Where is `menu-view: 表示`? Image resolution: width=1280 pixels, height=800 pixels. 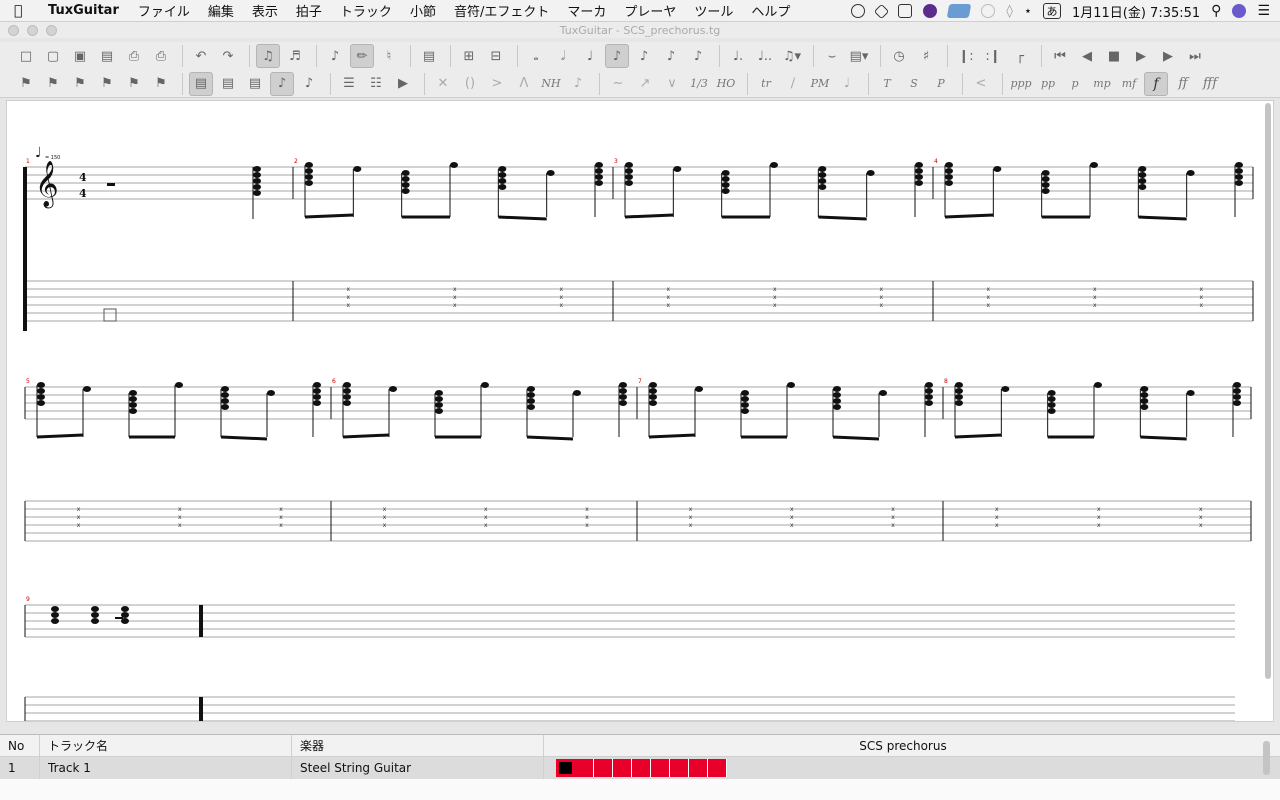 menu-view: 表示 is located at coordinates (265, 10).